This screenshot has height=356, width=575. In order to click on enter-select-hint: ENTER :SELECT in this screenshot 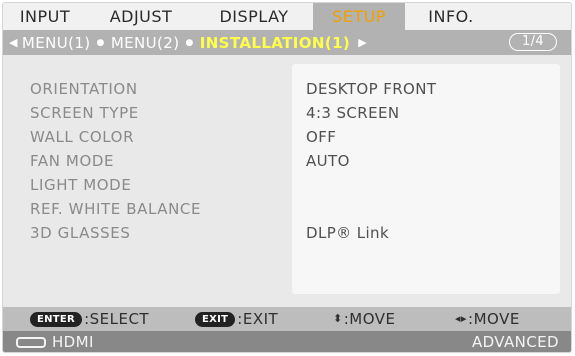, I will do `click(89, 319)`.